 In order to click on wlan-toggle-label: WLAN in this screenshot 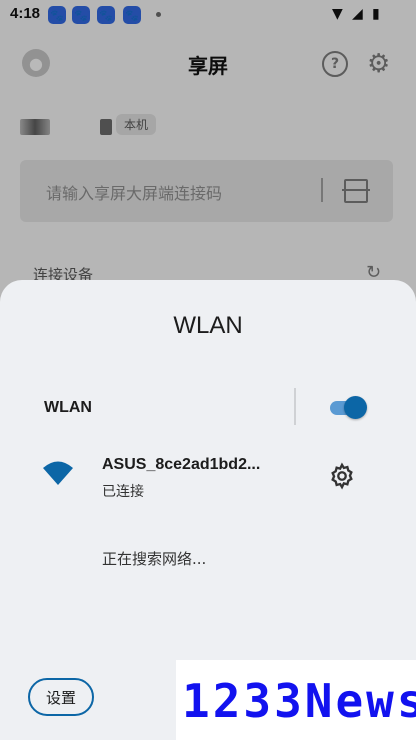, I will do `click(68, 407)`.